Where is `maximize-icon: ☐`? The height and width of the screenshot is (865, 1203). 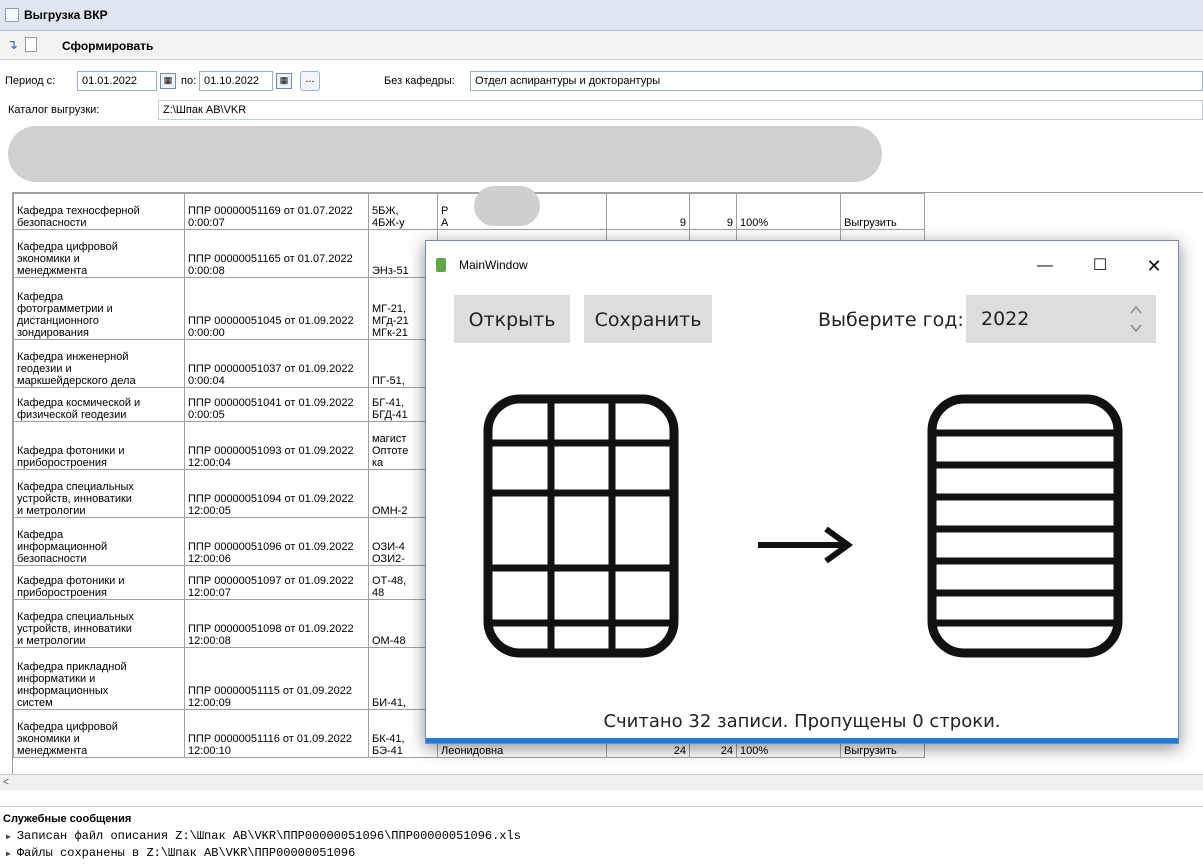 maximize-icon: ☐ is located at coordinates (1100, 266).